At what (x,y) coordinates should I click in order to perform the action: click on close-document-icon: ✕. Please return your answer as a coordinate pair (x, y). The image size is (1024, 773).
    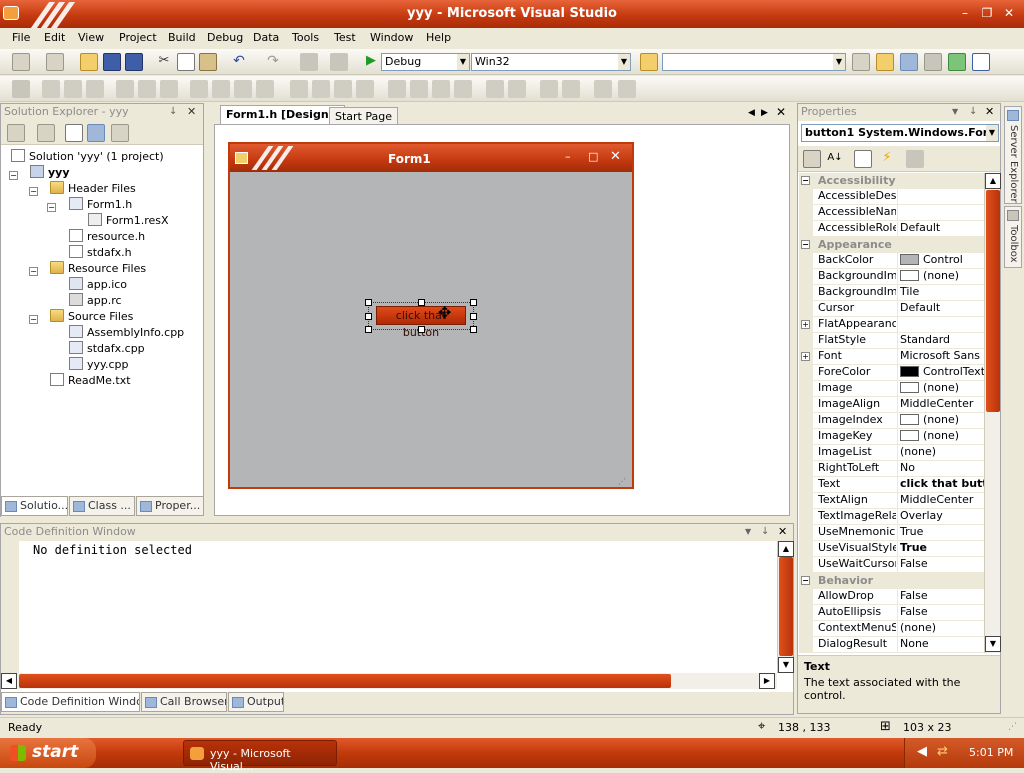
    Looking at the image, I should click on (781, 112).